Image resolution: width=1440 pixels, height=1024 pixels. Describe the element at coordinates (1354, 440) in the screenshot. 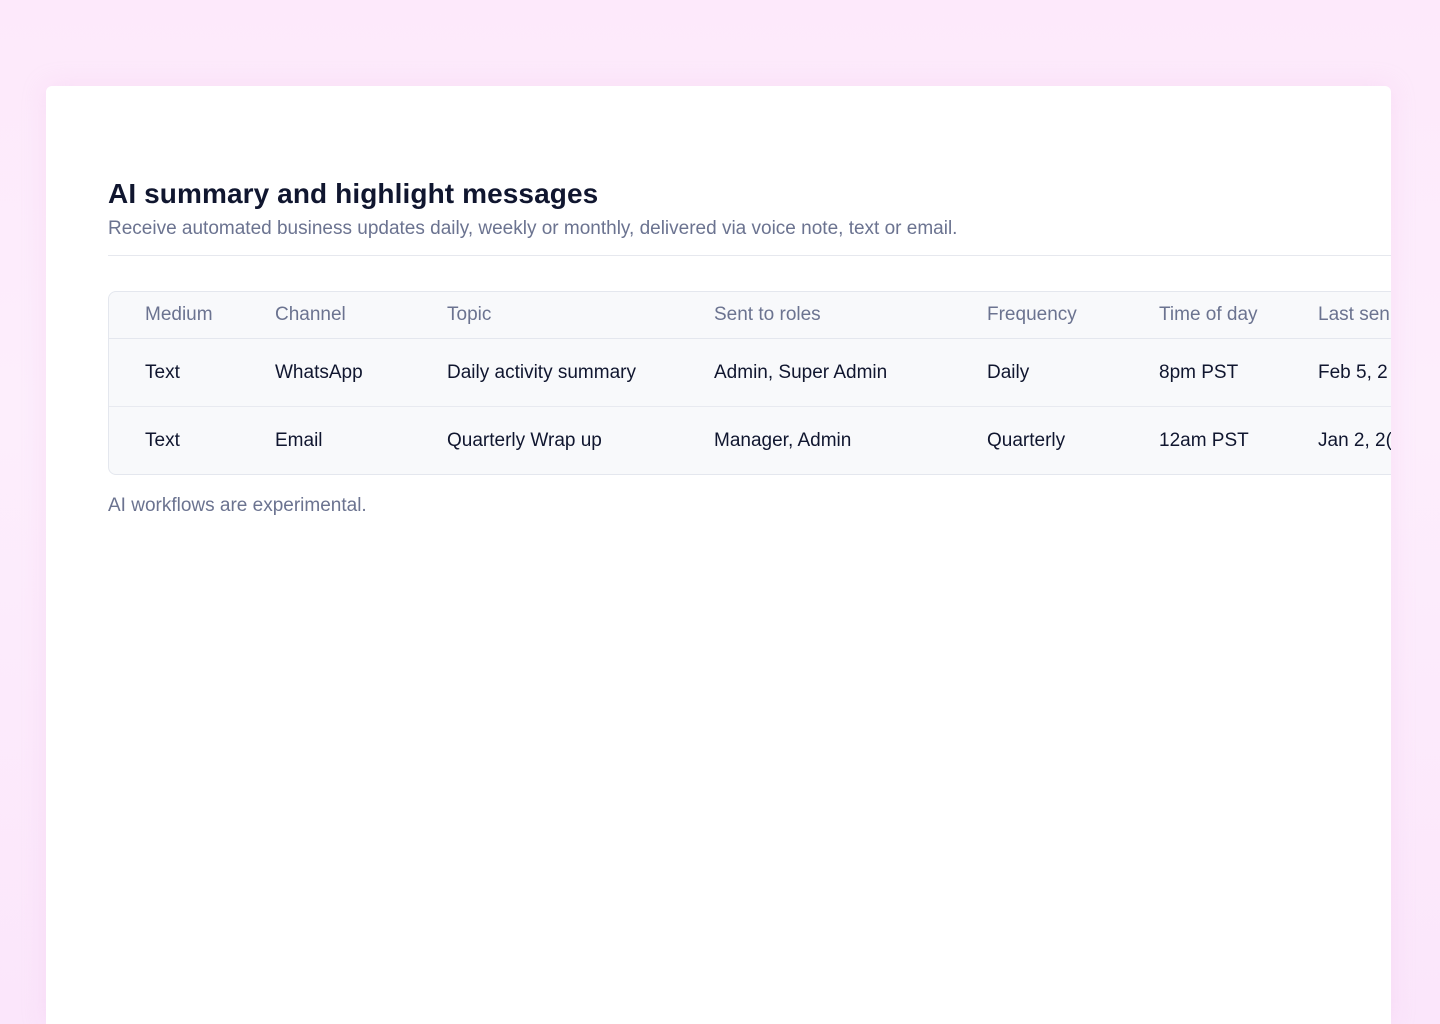

I see `cell-last-sent: Jan 2, 2(` at that location.